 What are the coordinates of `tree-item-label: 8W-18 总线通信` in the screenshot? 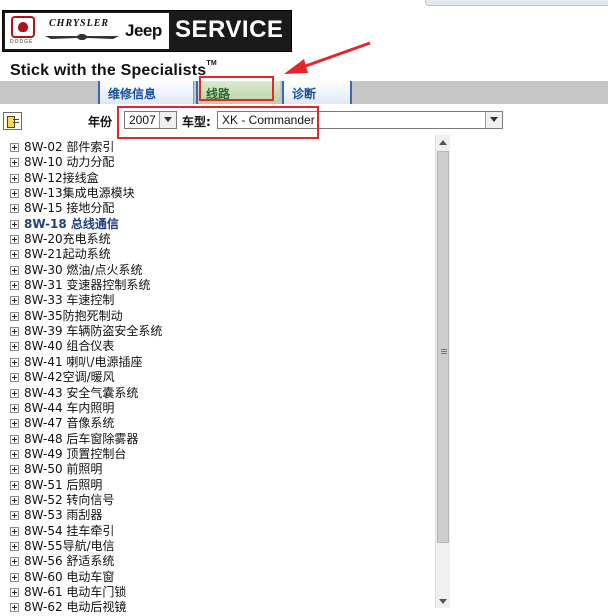 It's located at (71, 224).